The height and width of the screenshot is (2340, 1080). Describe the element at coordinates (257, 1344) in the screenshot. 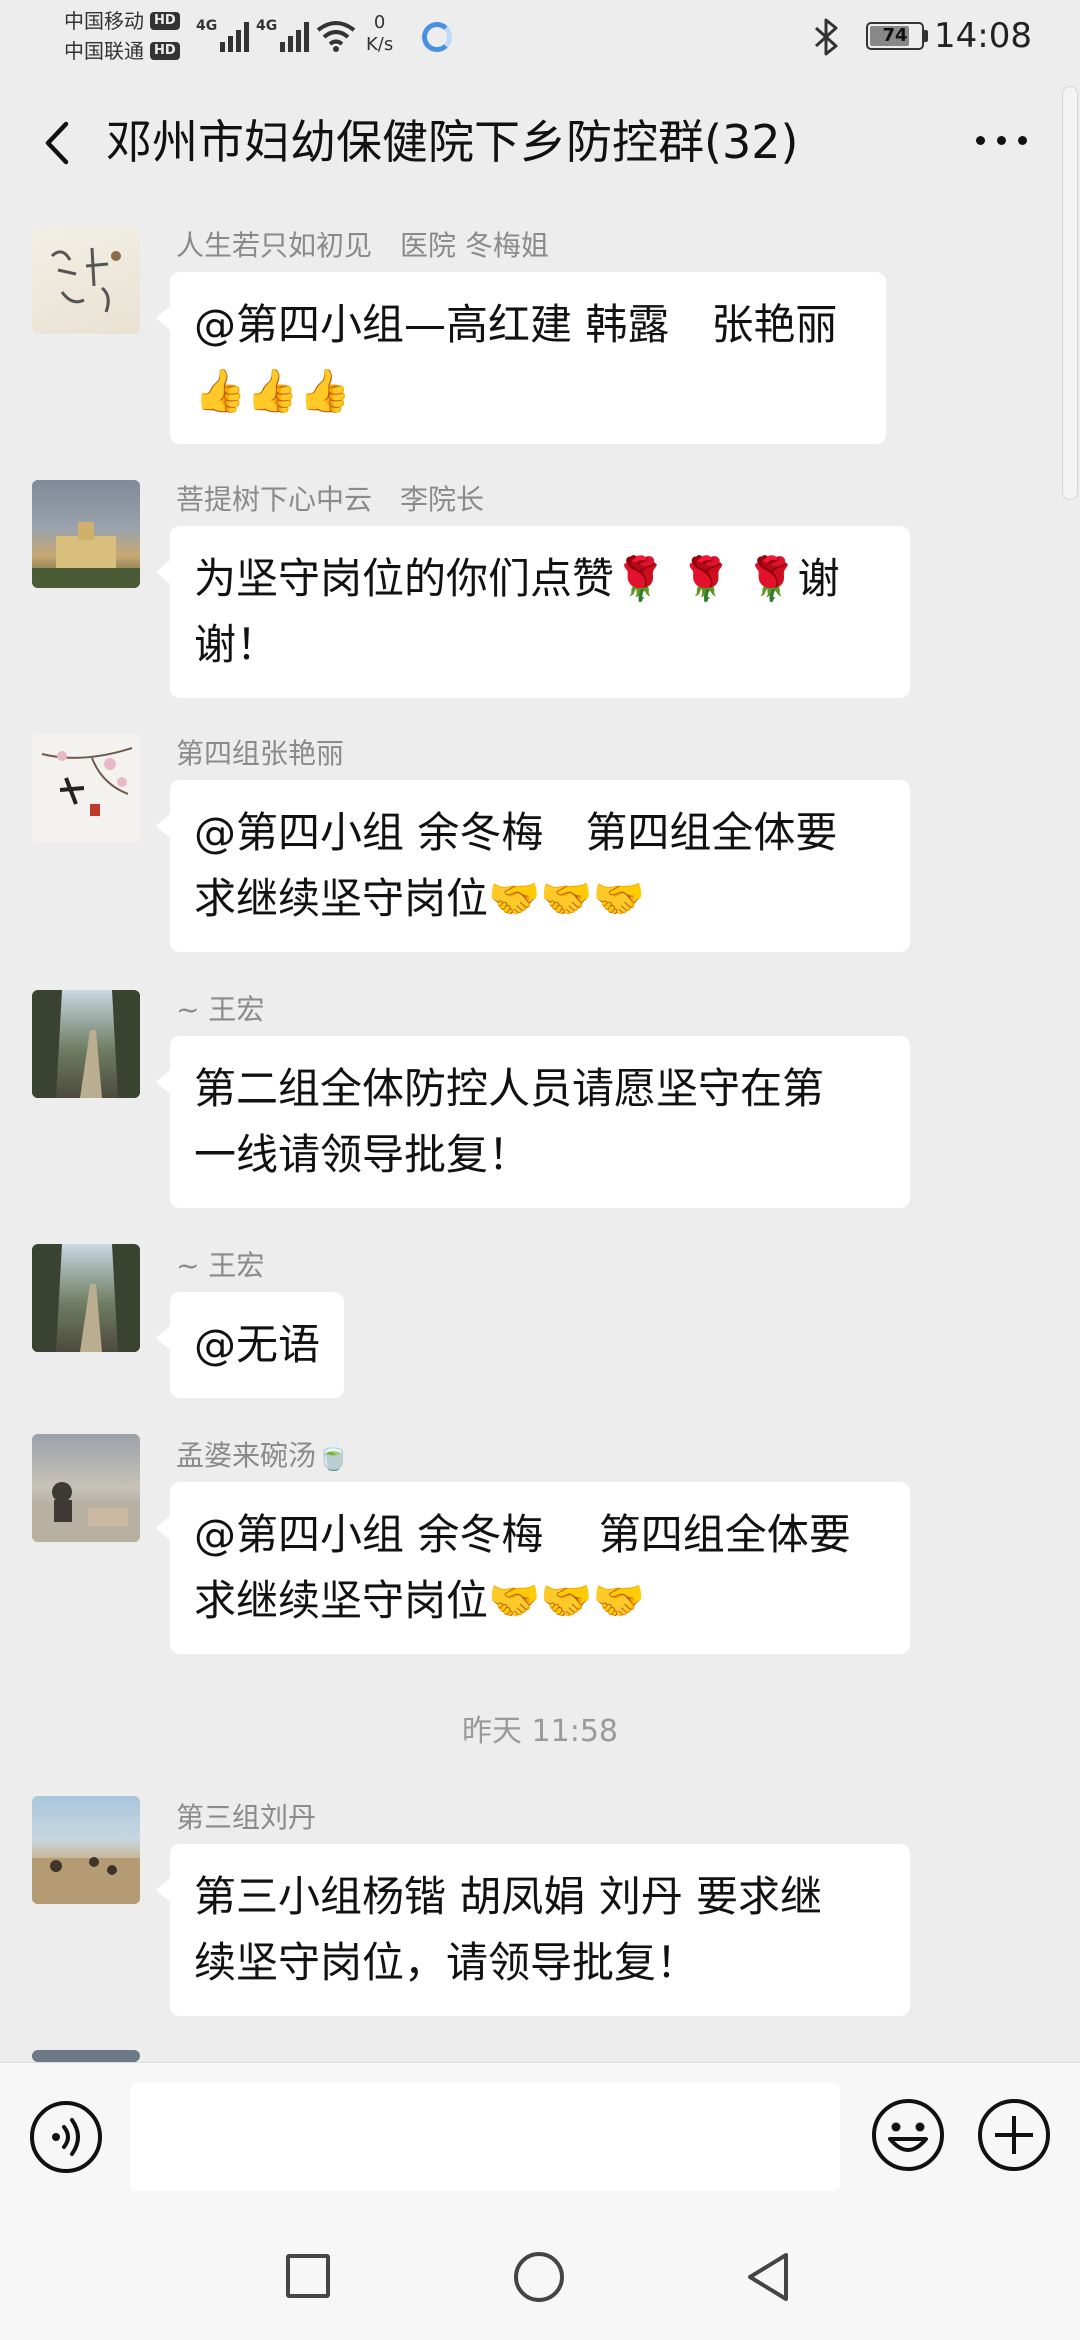

I see `message-text-line: @无语` at that location.